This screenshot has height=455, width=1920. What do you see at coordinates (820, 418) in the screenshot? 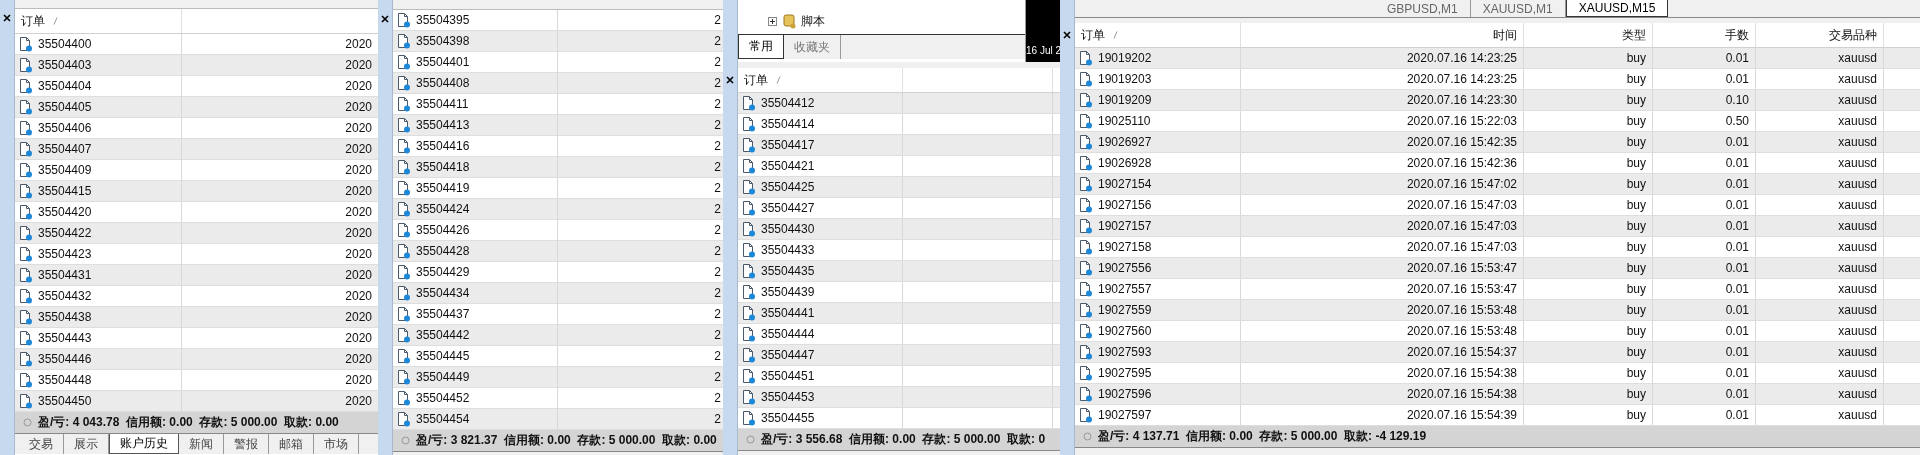
I see `order-cell: 35504455` at bounding box center [820, 418].